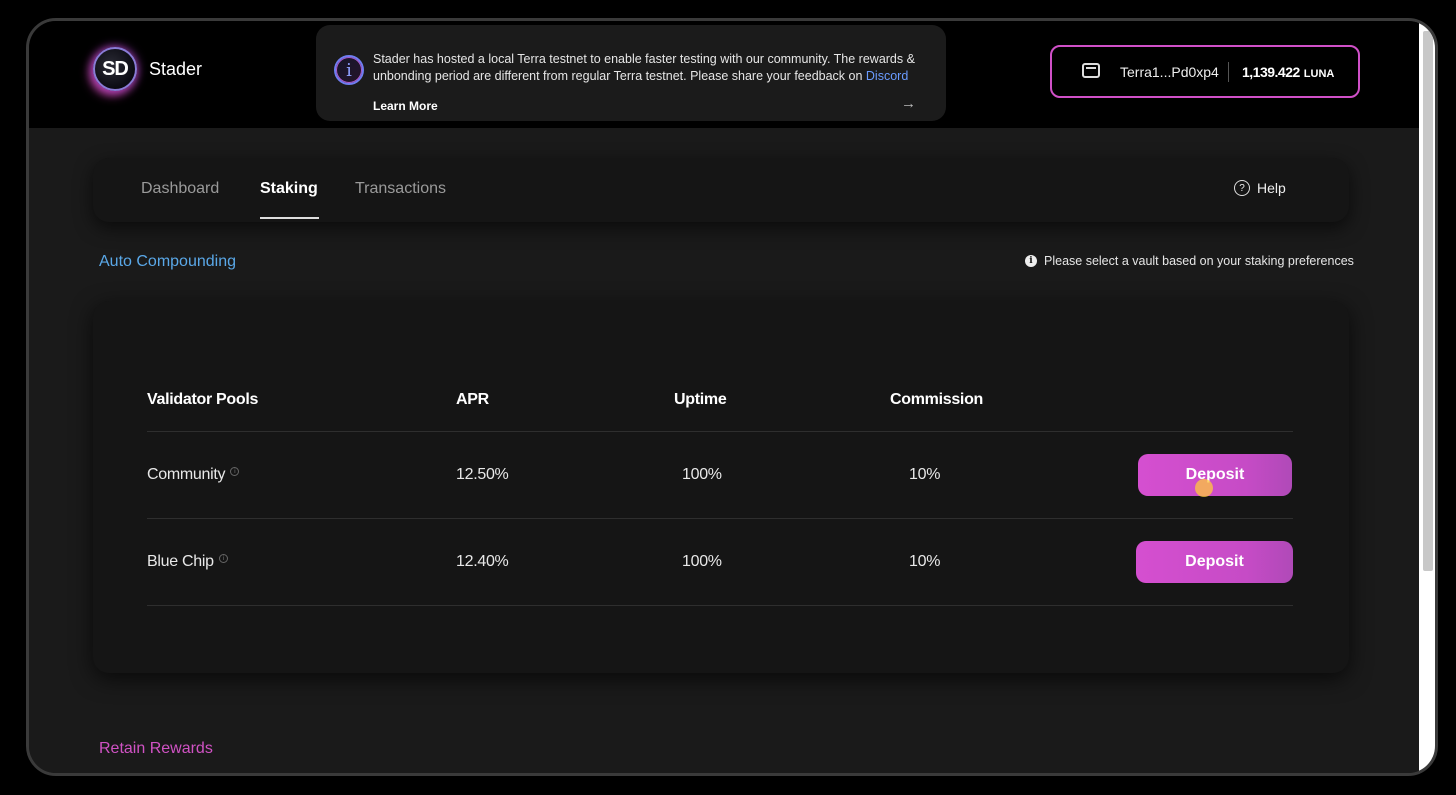 This screenshot has width=1456, height=795. What do you see at coordinates (176, 68) in the screenshot?
I see `brand-name: Stader` at bounding box center [176, 68].